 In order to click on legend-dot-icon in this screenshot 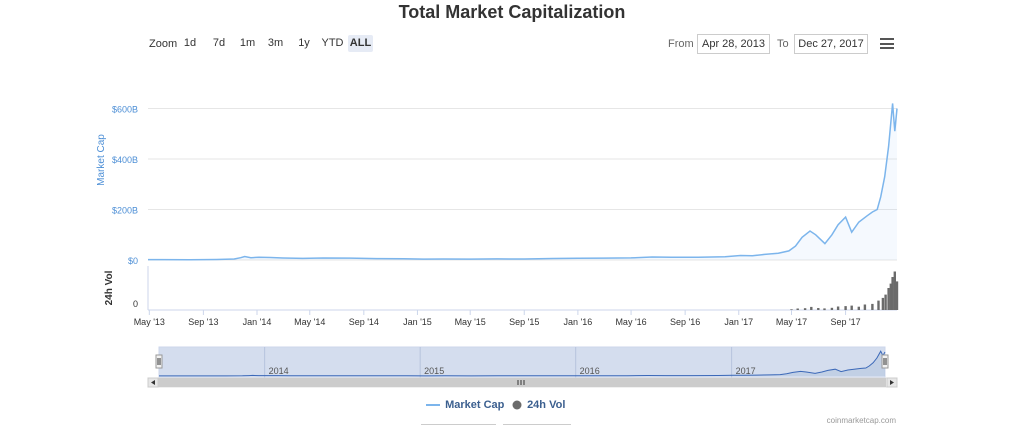, I will do `click(517, 405)`.